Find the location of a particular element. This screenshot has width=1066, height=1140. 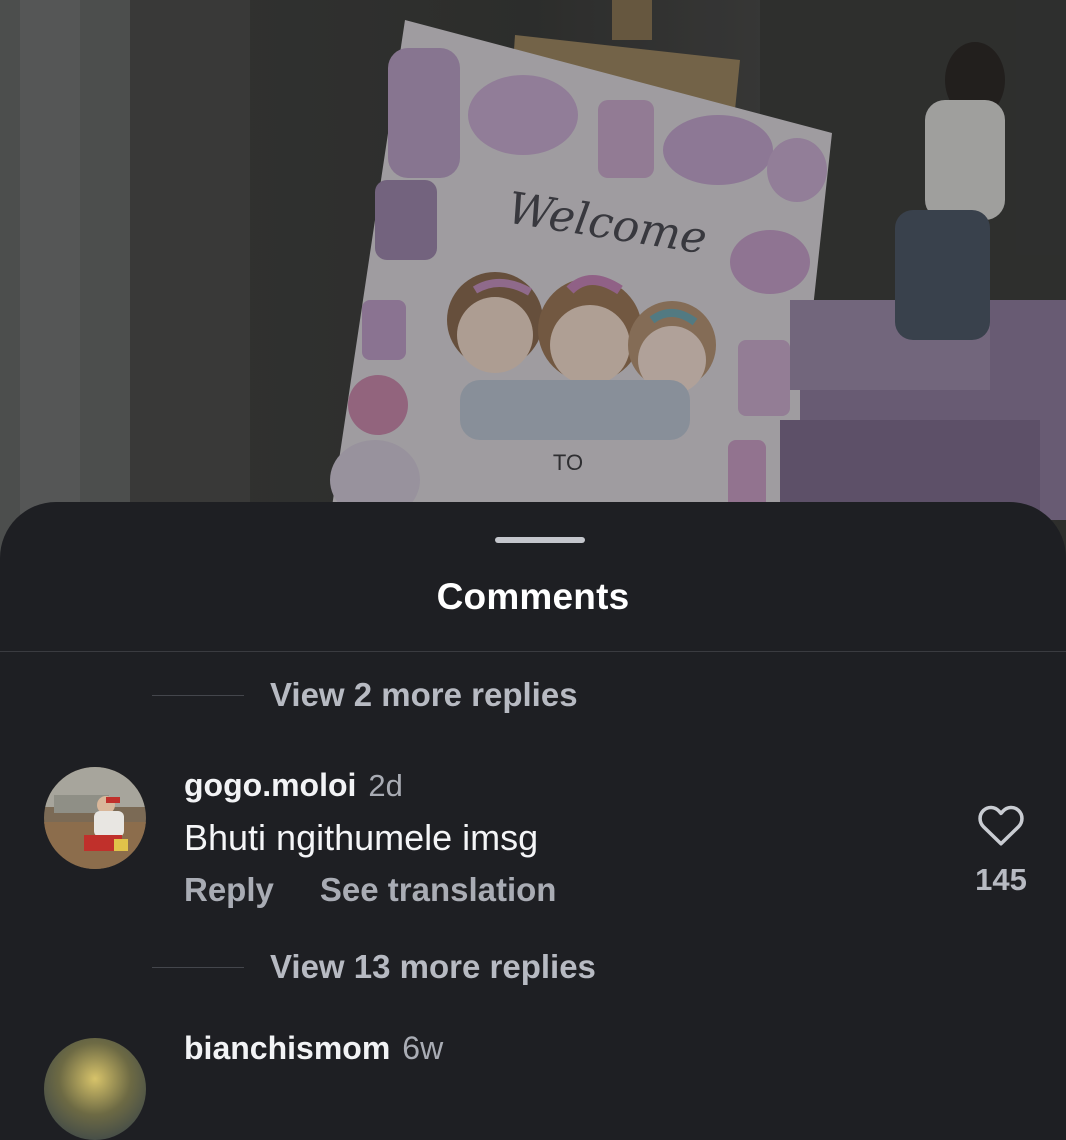

next-username-text: bianchismom is located at coordinates (287, 1048).